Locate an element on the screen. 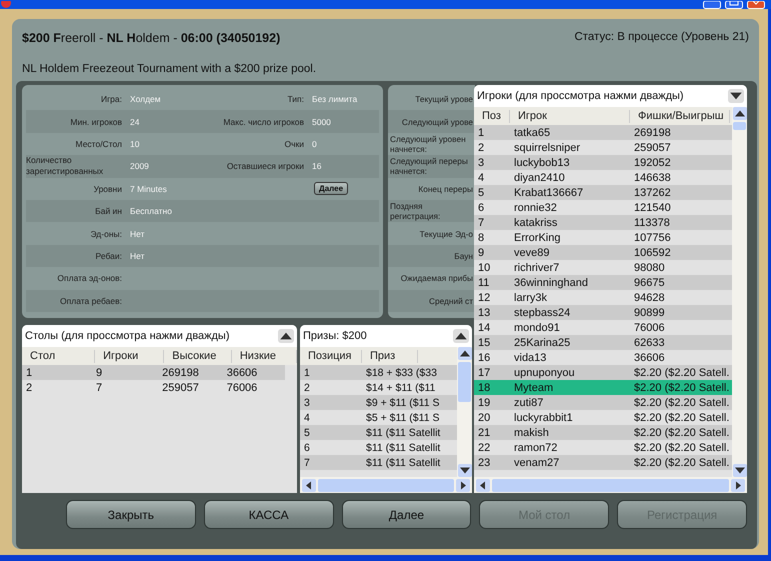  tournament-description: NL Holdem Freezeout Tournament with a $200 prize pool. is located at coordinates (169, 69).